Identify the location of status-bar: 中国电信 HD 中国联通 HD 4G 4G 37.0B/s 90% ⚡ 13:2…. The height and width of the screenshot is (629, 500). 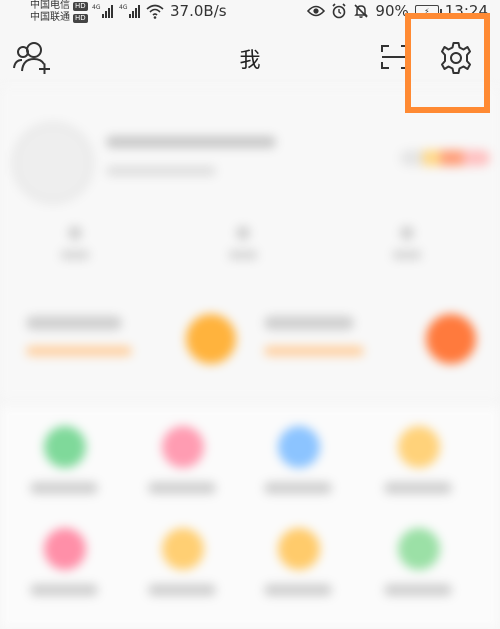
(250, 12).